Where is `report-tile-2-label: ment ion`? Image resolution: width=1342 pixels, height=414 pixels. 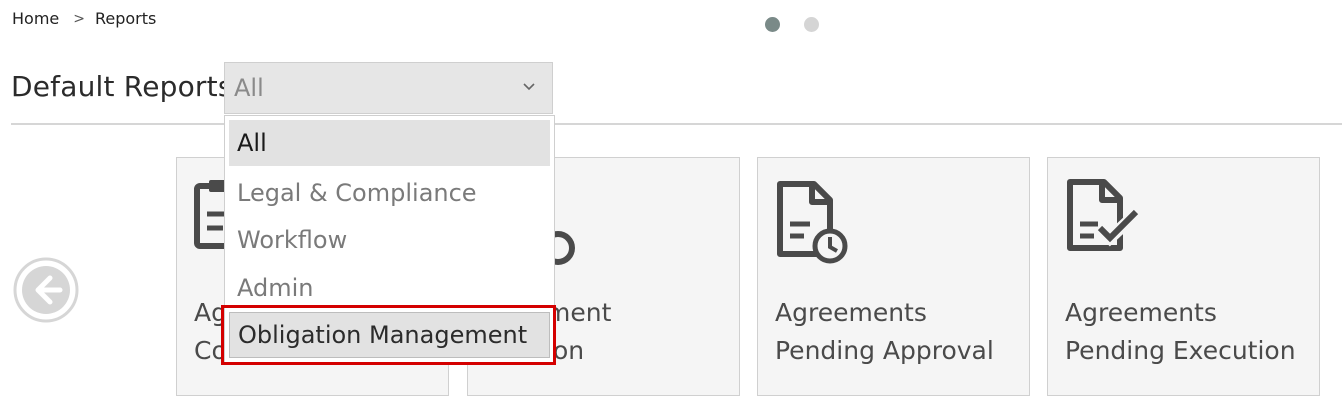 report-tile-2-label: ment ion is located at coordinates (578, 332).